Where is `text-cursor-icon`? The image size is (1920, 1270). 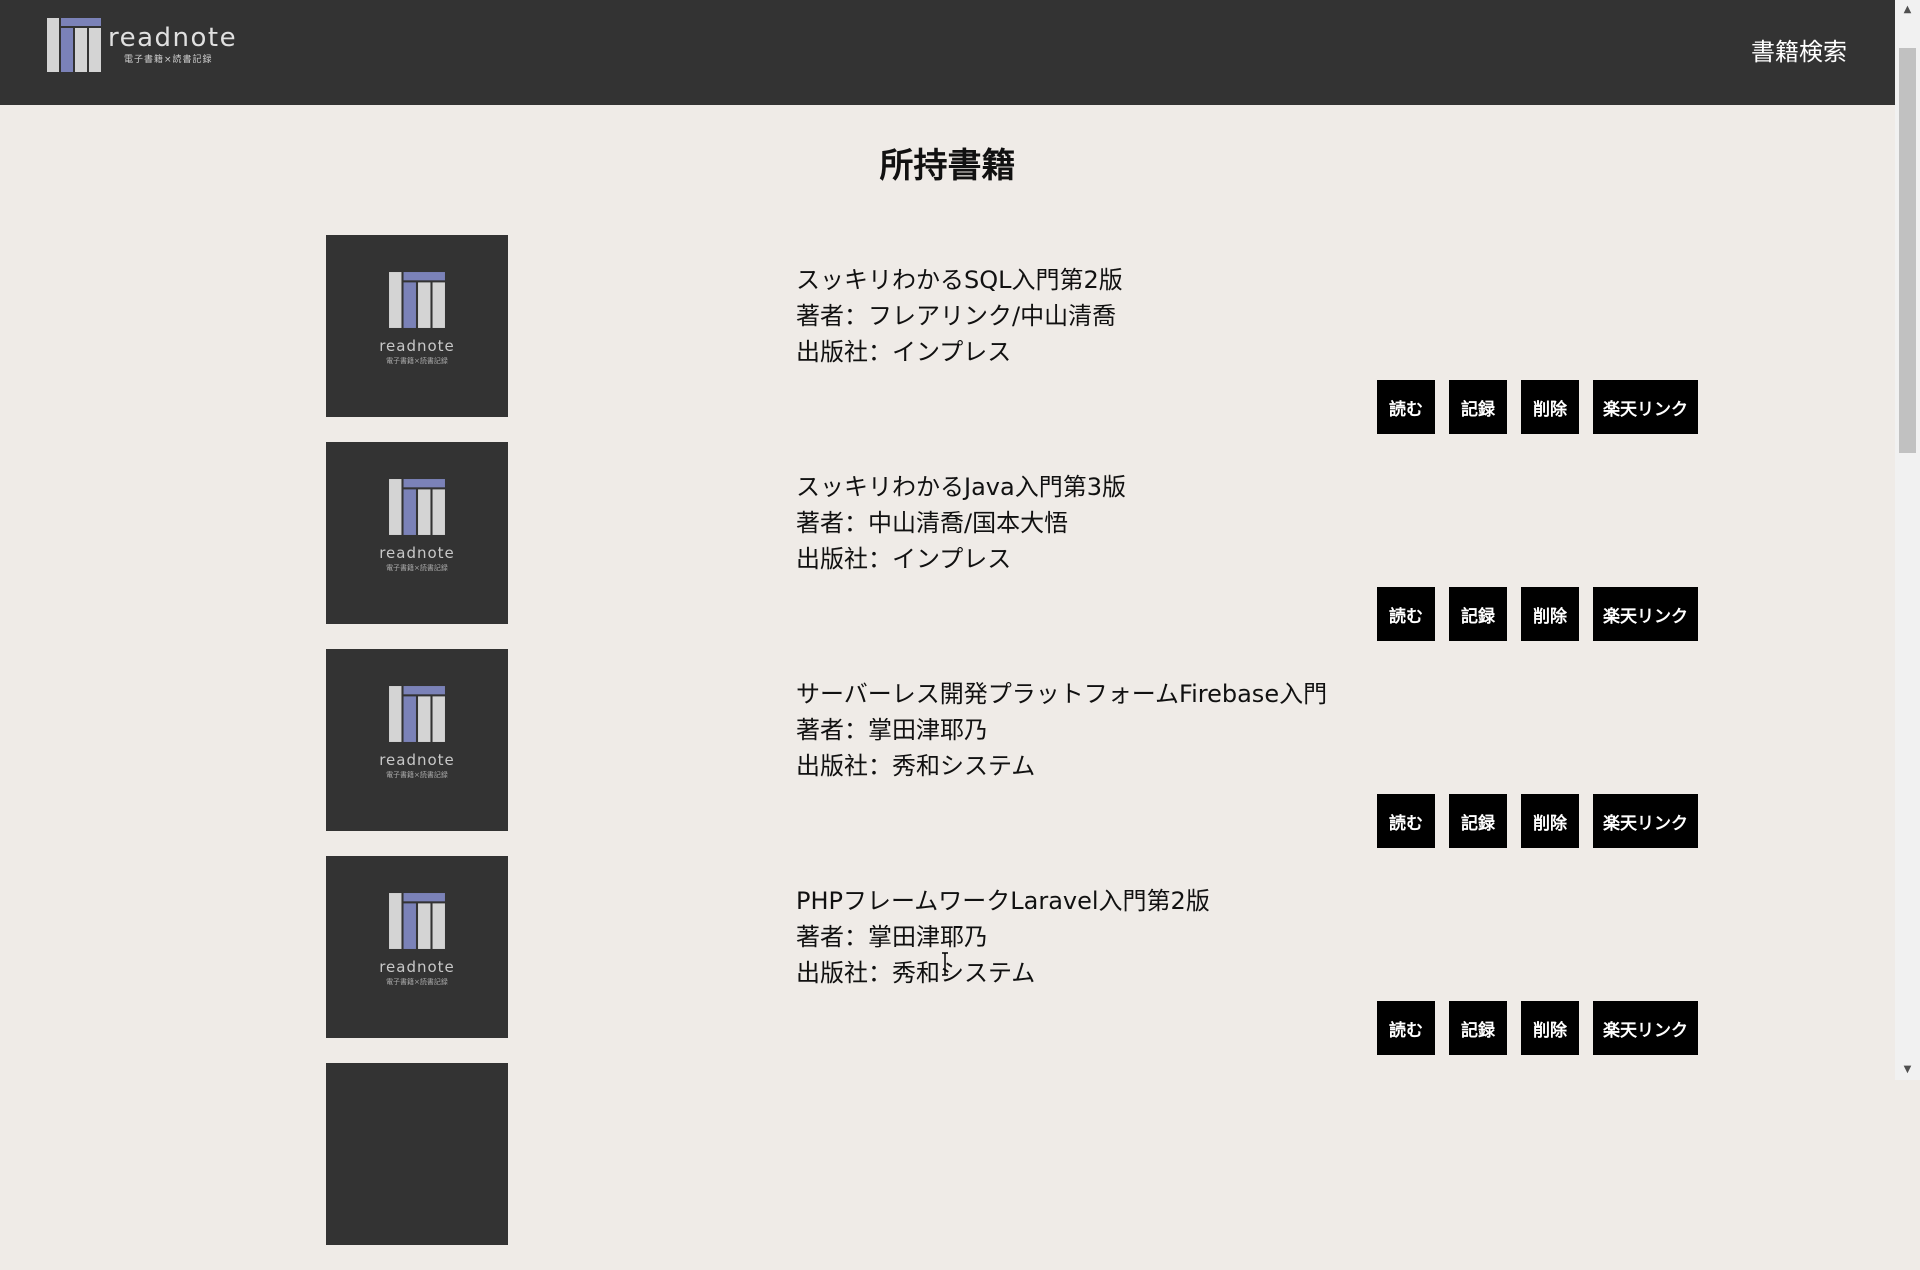 text-cursor-icon is located at coordinates (945, 964).